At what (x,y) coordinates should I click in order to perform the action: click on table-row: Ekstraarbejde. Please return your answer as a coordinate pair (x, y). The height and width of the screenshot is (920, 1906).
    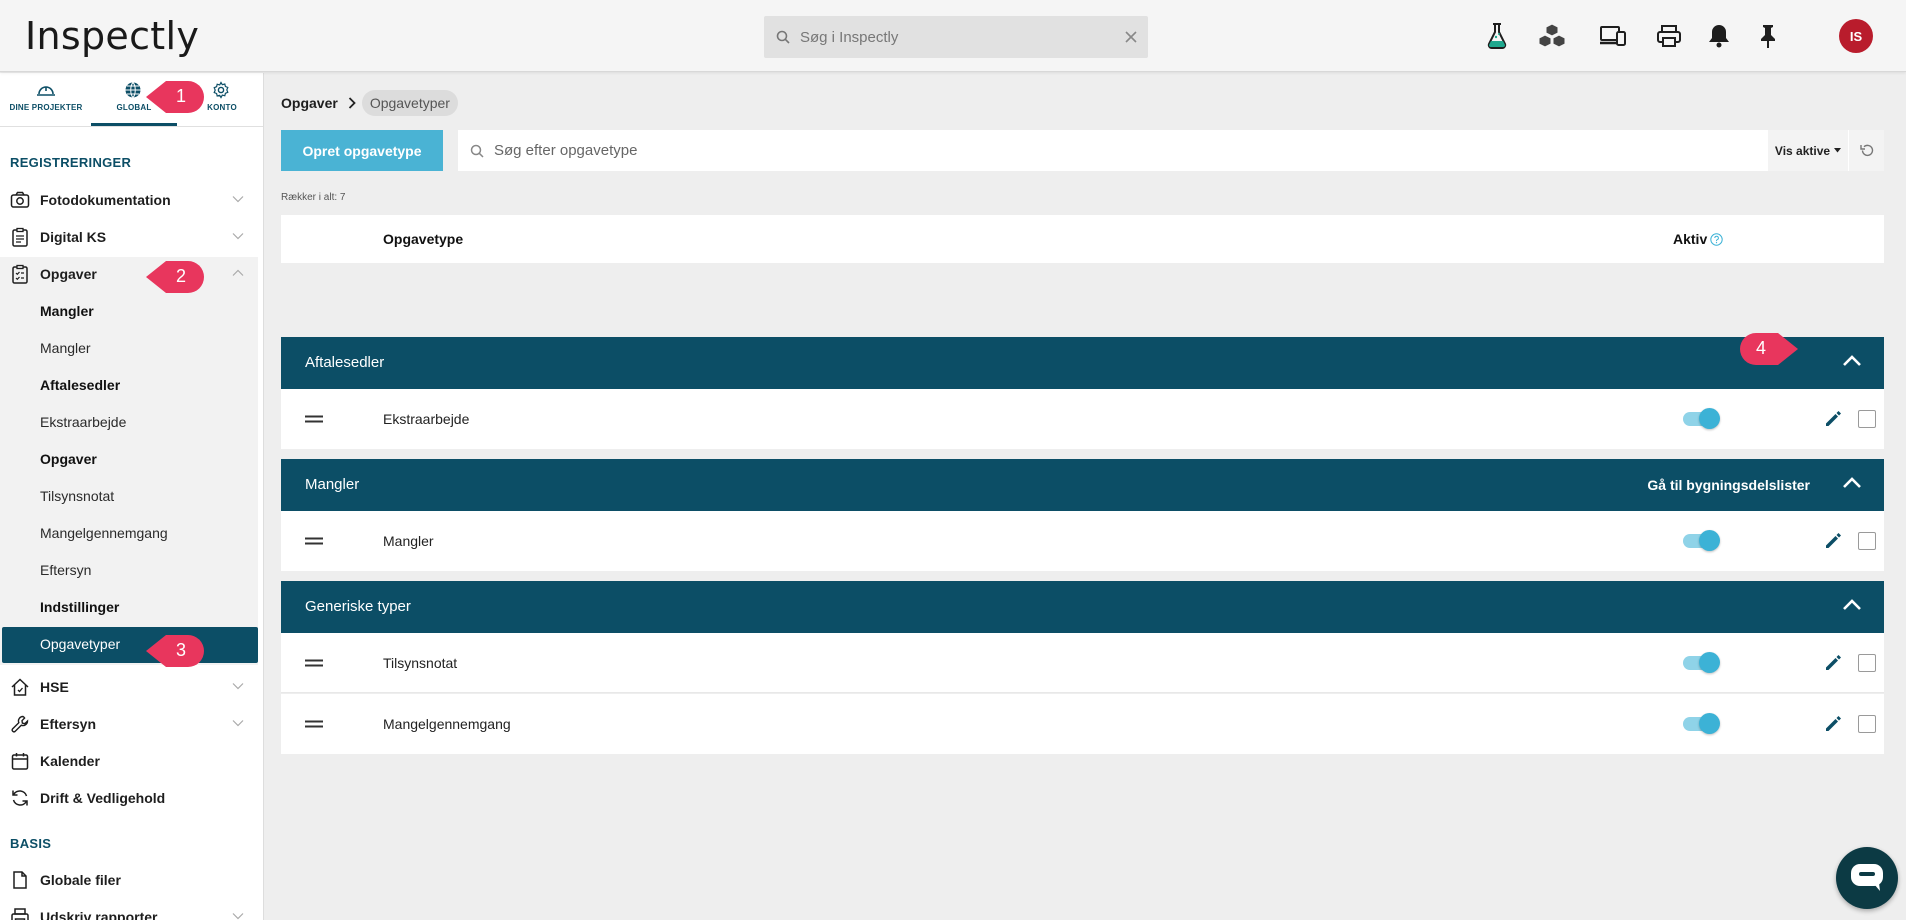
    Looking at the image, I should click on (1082, 419).